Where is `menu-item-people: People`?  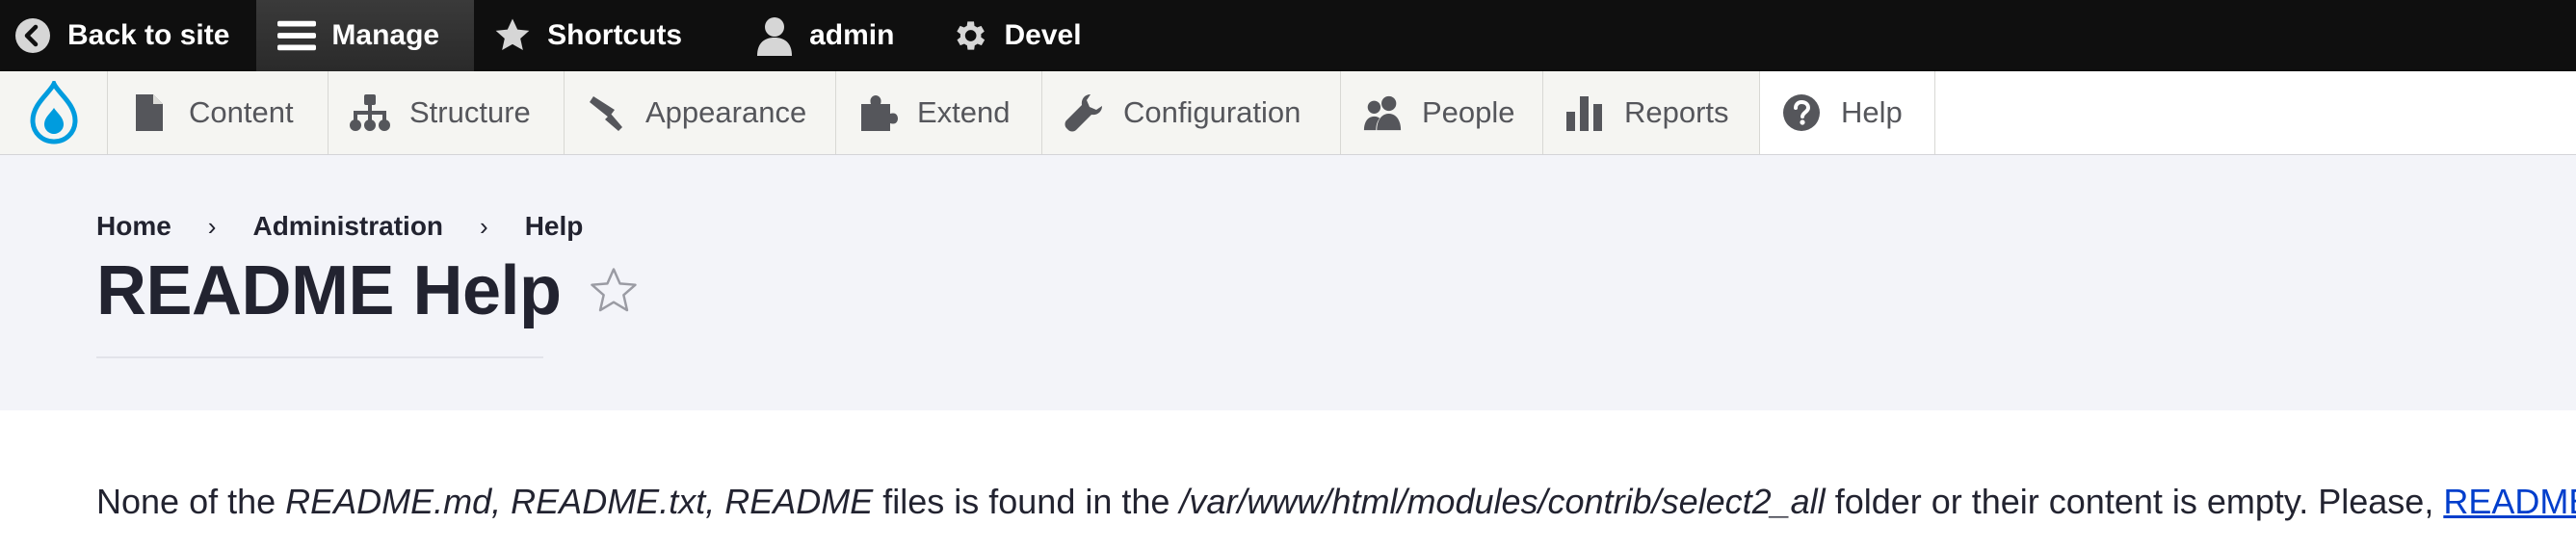 menu-item-people: People is located at coordinates (1442, 113).